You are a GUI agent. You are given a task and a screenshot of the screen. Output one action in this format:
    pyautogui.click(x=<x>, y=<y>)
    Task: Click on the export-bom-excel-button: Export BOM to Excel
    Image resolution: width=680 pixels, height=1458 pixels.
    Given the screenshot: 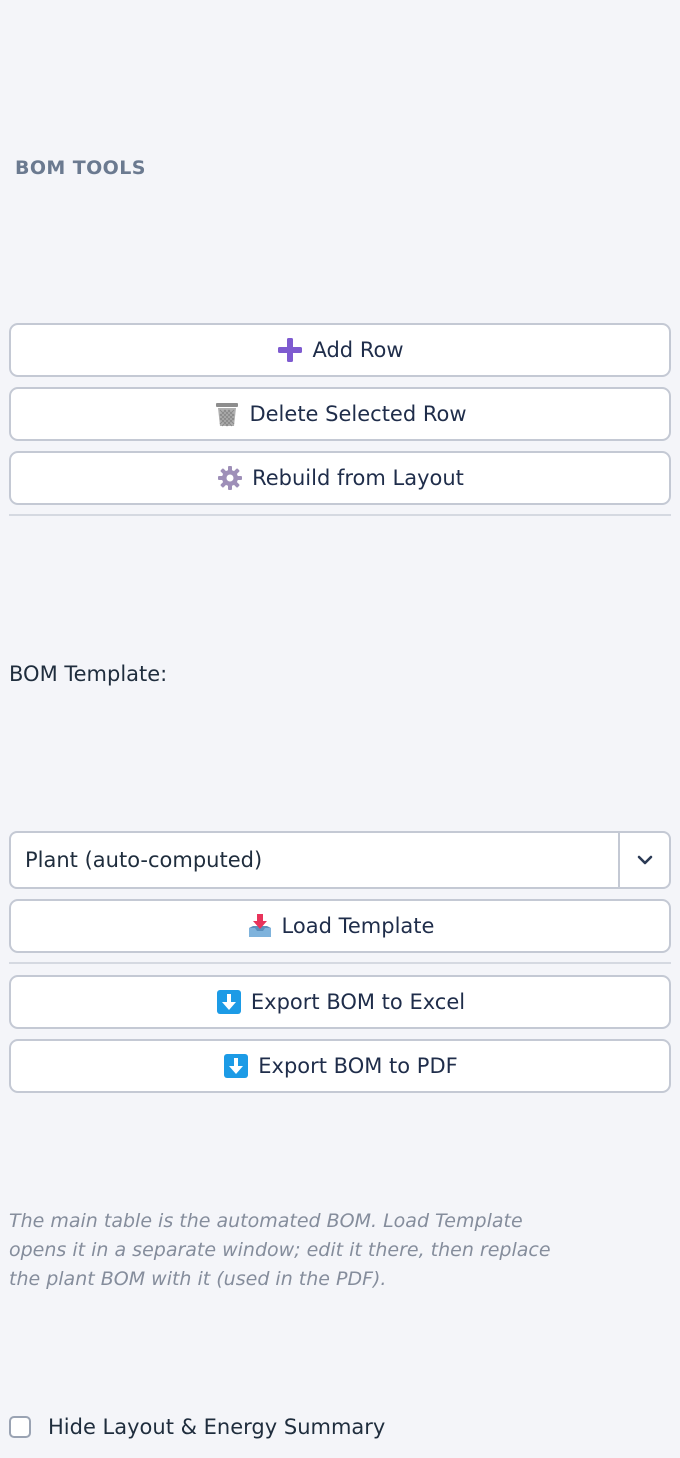 What is the action you would take?
    pyautogui.click(x=340, y=1002)
    